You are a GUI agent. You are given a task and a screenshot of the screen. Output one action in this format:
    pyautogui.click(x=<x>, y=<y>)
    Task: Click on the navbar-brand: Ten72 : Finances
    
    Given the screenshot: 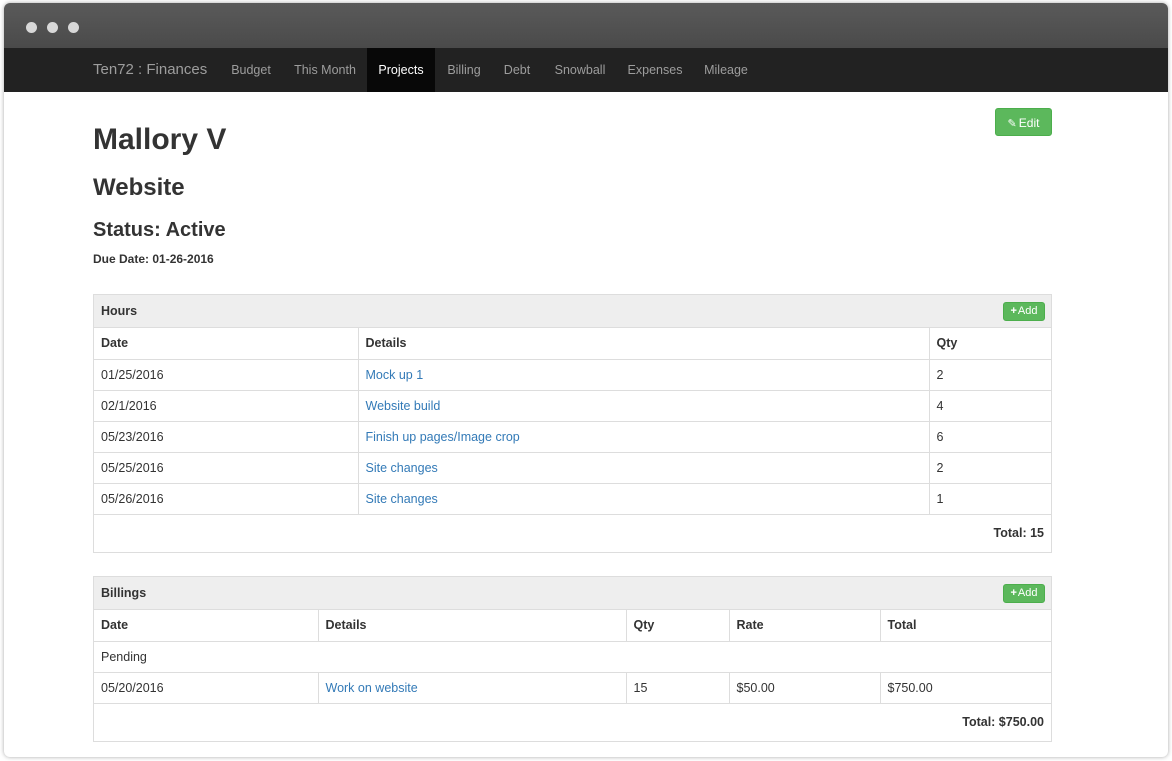 What is the action you would take?
    pyautogui.click(x=150, y=70)
    